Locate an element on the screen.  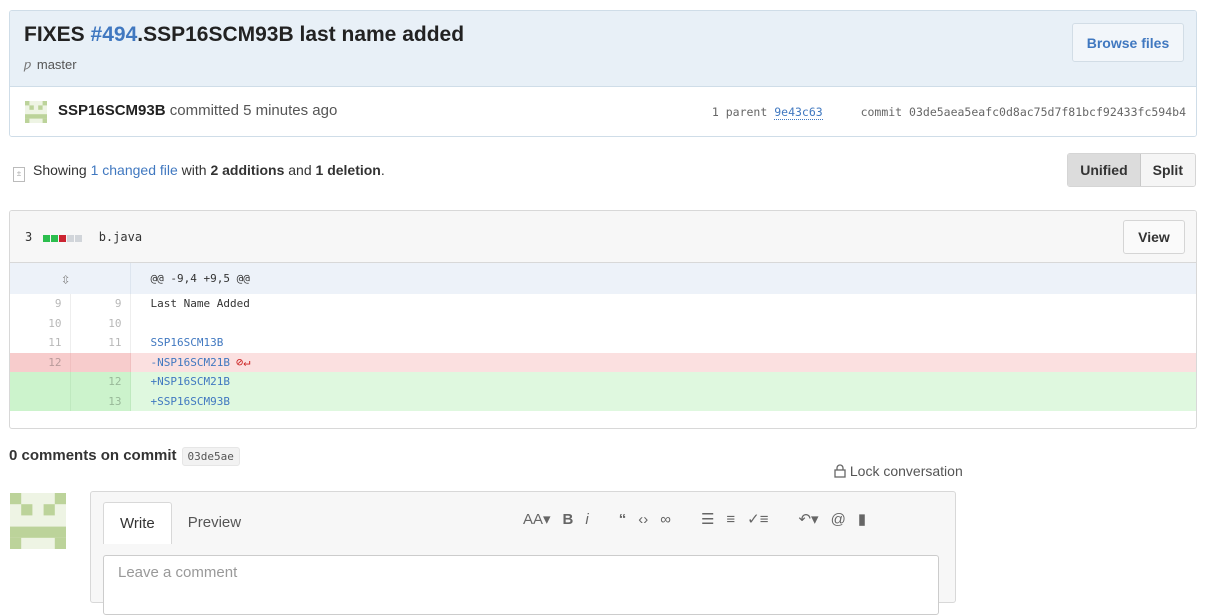
tab-write: Write is located at coordinates (137, 523).